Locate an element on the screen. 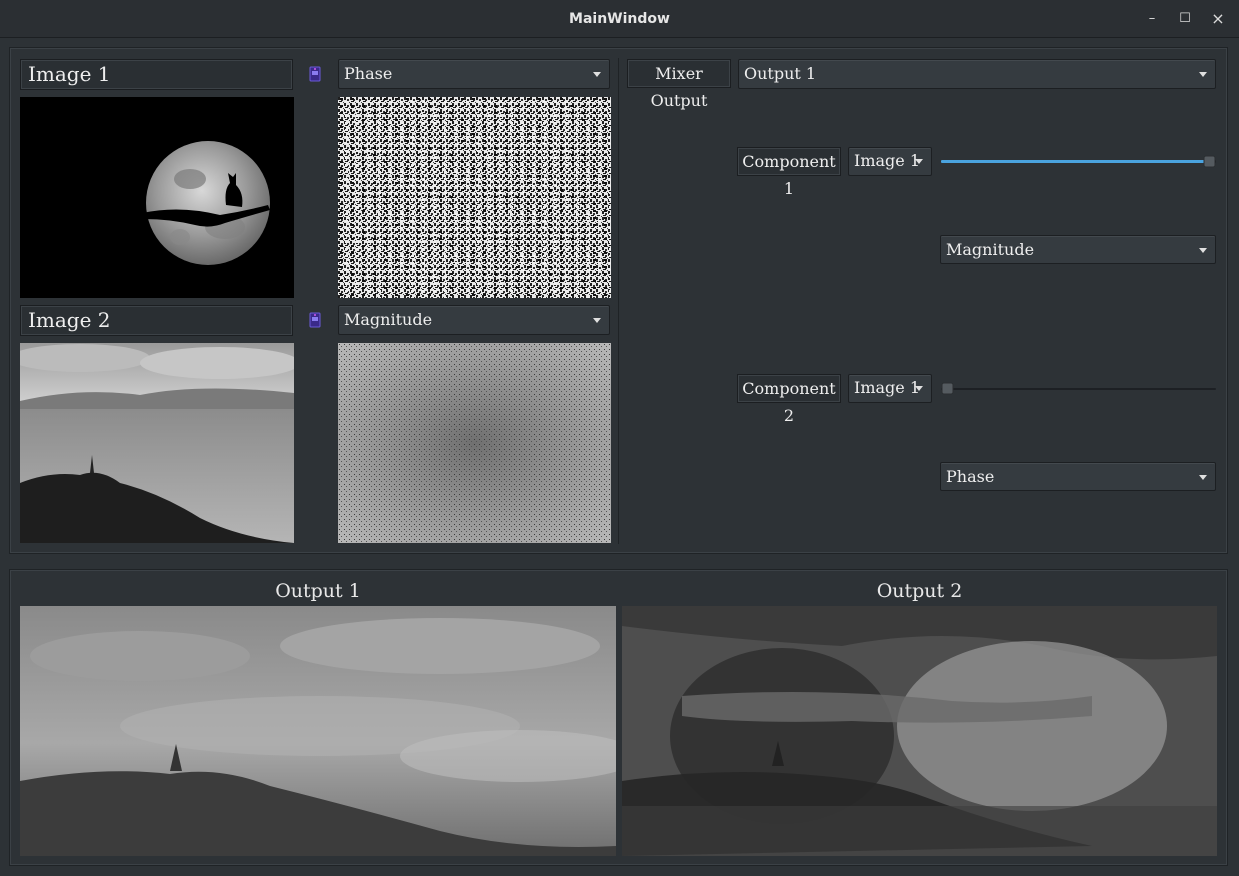  component1-weight-slider is located at coordinates (1078, 161).